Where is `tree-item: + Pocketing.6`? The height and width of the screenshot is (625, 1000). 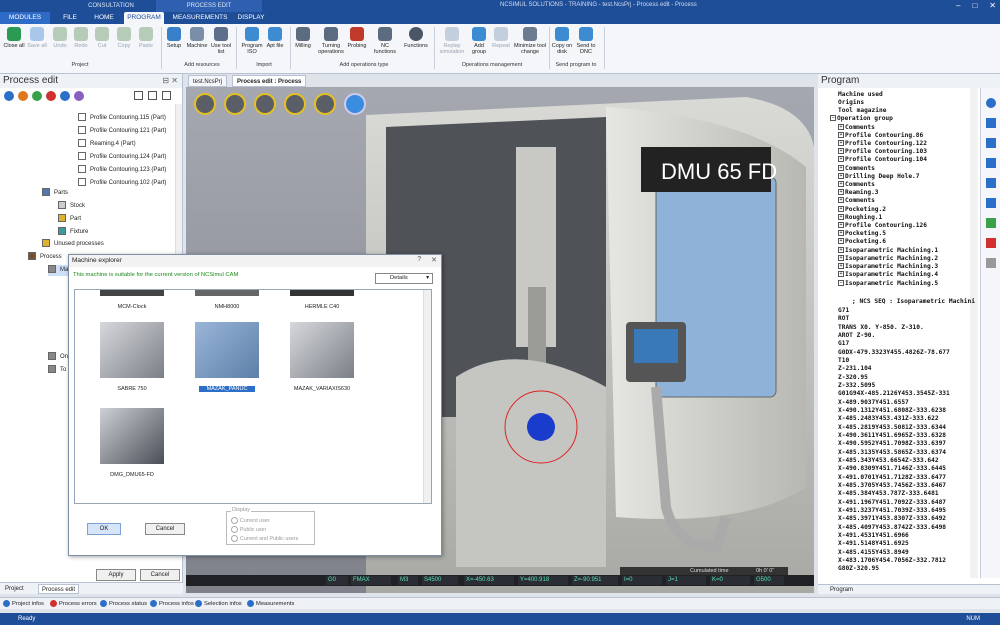 tree-item: + Pocketing.6 is located at coordinates (862, 241).